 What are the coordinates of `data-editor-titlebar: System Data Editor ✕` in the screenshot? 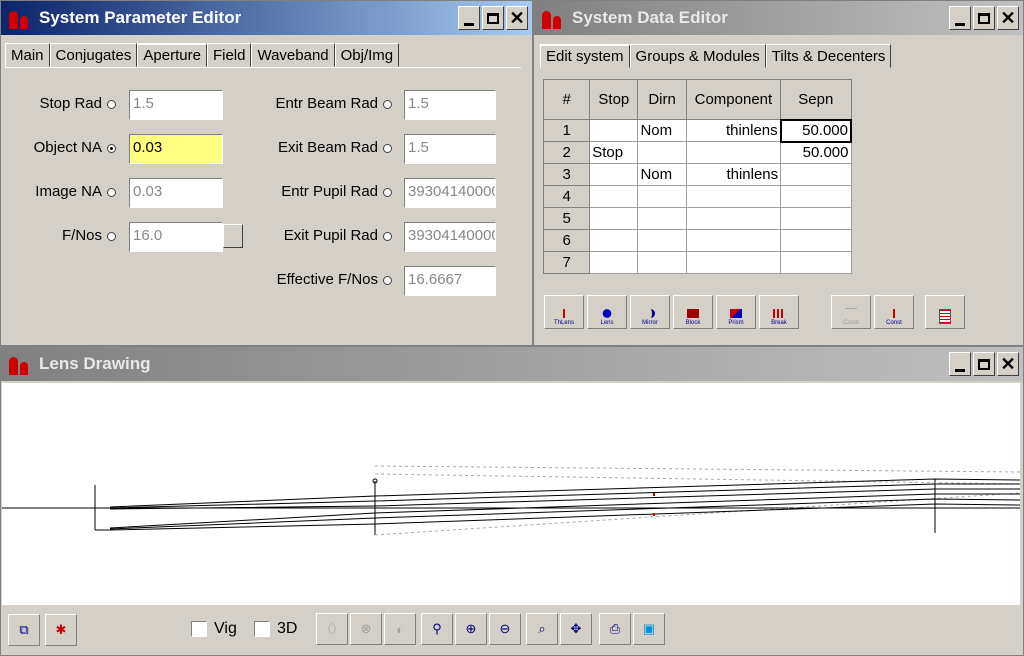 It's located at (778, 18).